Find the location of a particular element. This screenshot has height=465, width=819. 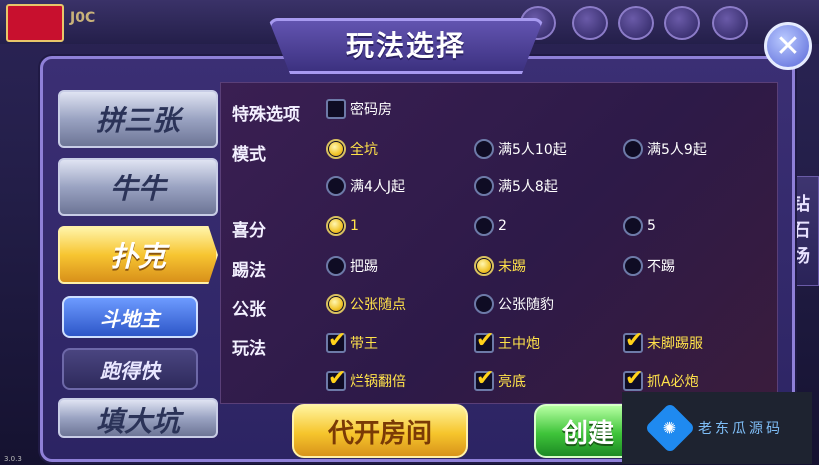

version-label: 3.0.3 is located at coordinates (13, 459).